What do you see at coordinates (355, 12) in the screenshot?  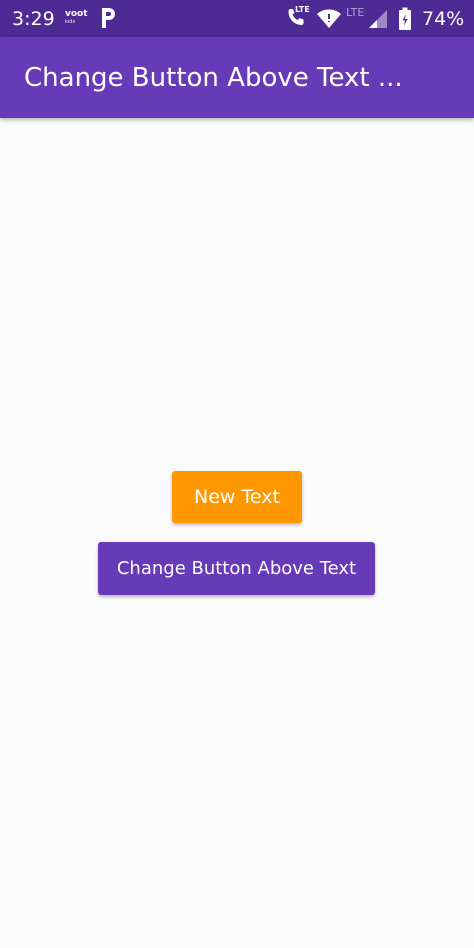 I see `secondary-network-label: LTE` at bounding box center [355, 12].